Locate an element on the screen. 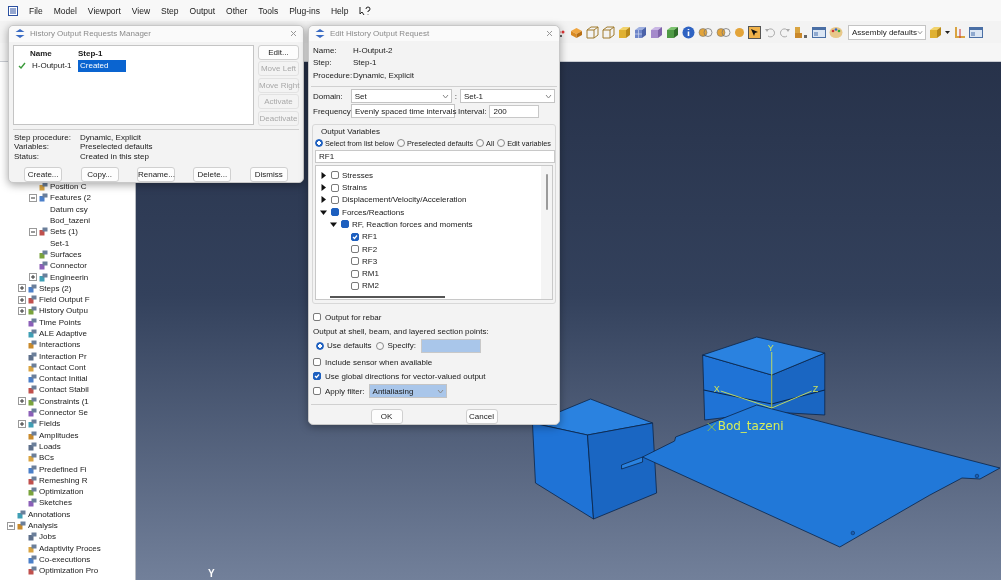 The height and width of the screenshot is (580, 1001). tree-item: Constraints (1 is located at coordinates (64, 401).